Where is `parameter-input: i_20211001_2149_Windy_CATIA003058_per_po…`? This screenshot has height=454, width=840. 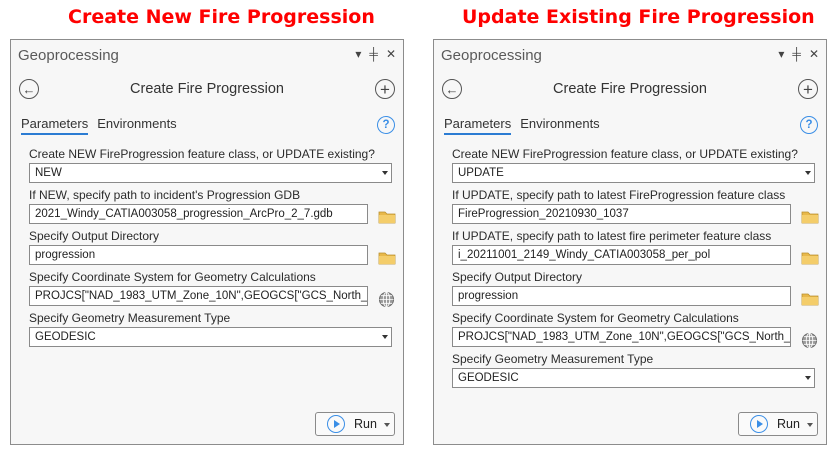 parameter-input: i_20211001_2149_Windy_CATIA003058_per_po… is located at coordinates (621, 255).